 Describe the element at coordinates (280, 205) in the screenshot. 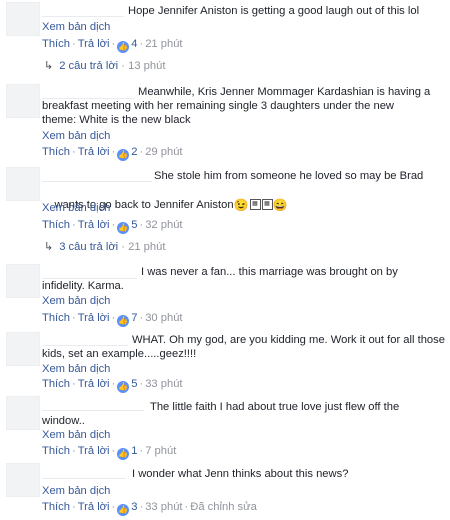

I see `emoji-icon: 😄` at that location.